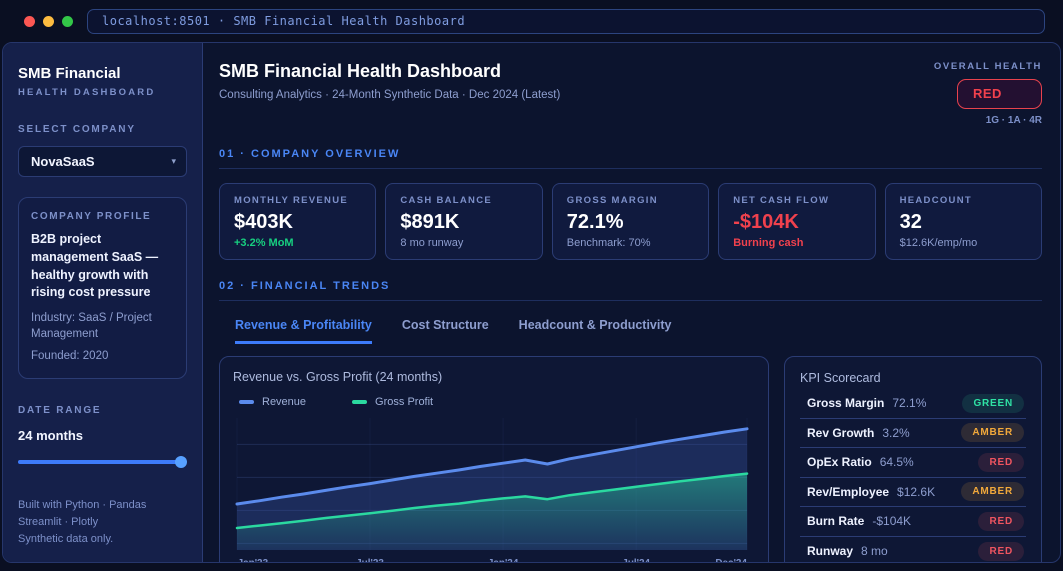 This screenshot has width=1063, height=571. I want to click on kpi-row-runway: Runway 8 mo RED, so click(913, 550).